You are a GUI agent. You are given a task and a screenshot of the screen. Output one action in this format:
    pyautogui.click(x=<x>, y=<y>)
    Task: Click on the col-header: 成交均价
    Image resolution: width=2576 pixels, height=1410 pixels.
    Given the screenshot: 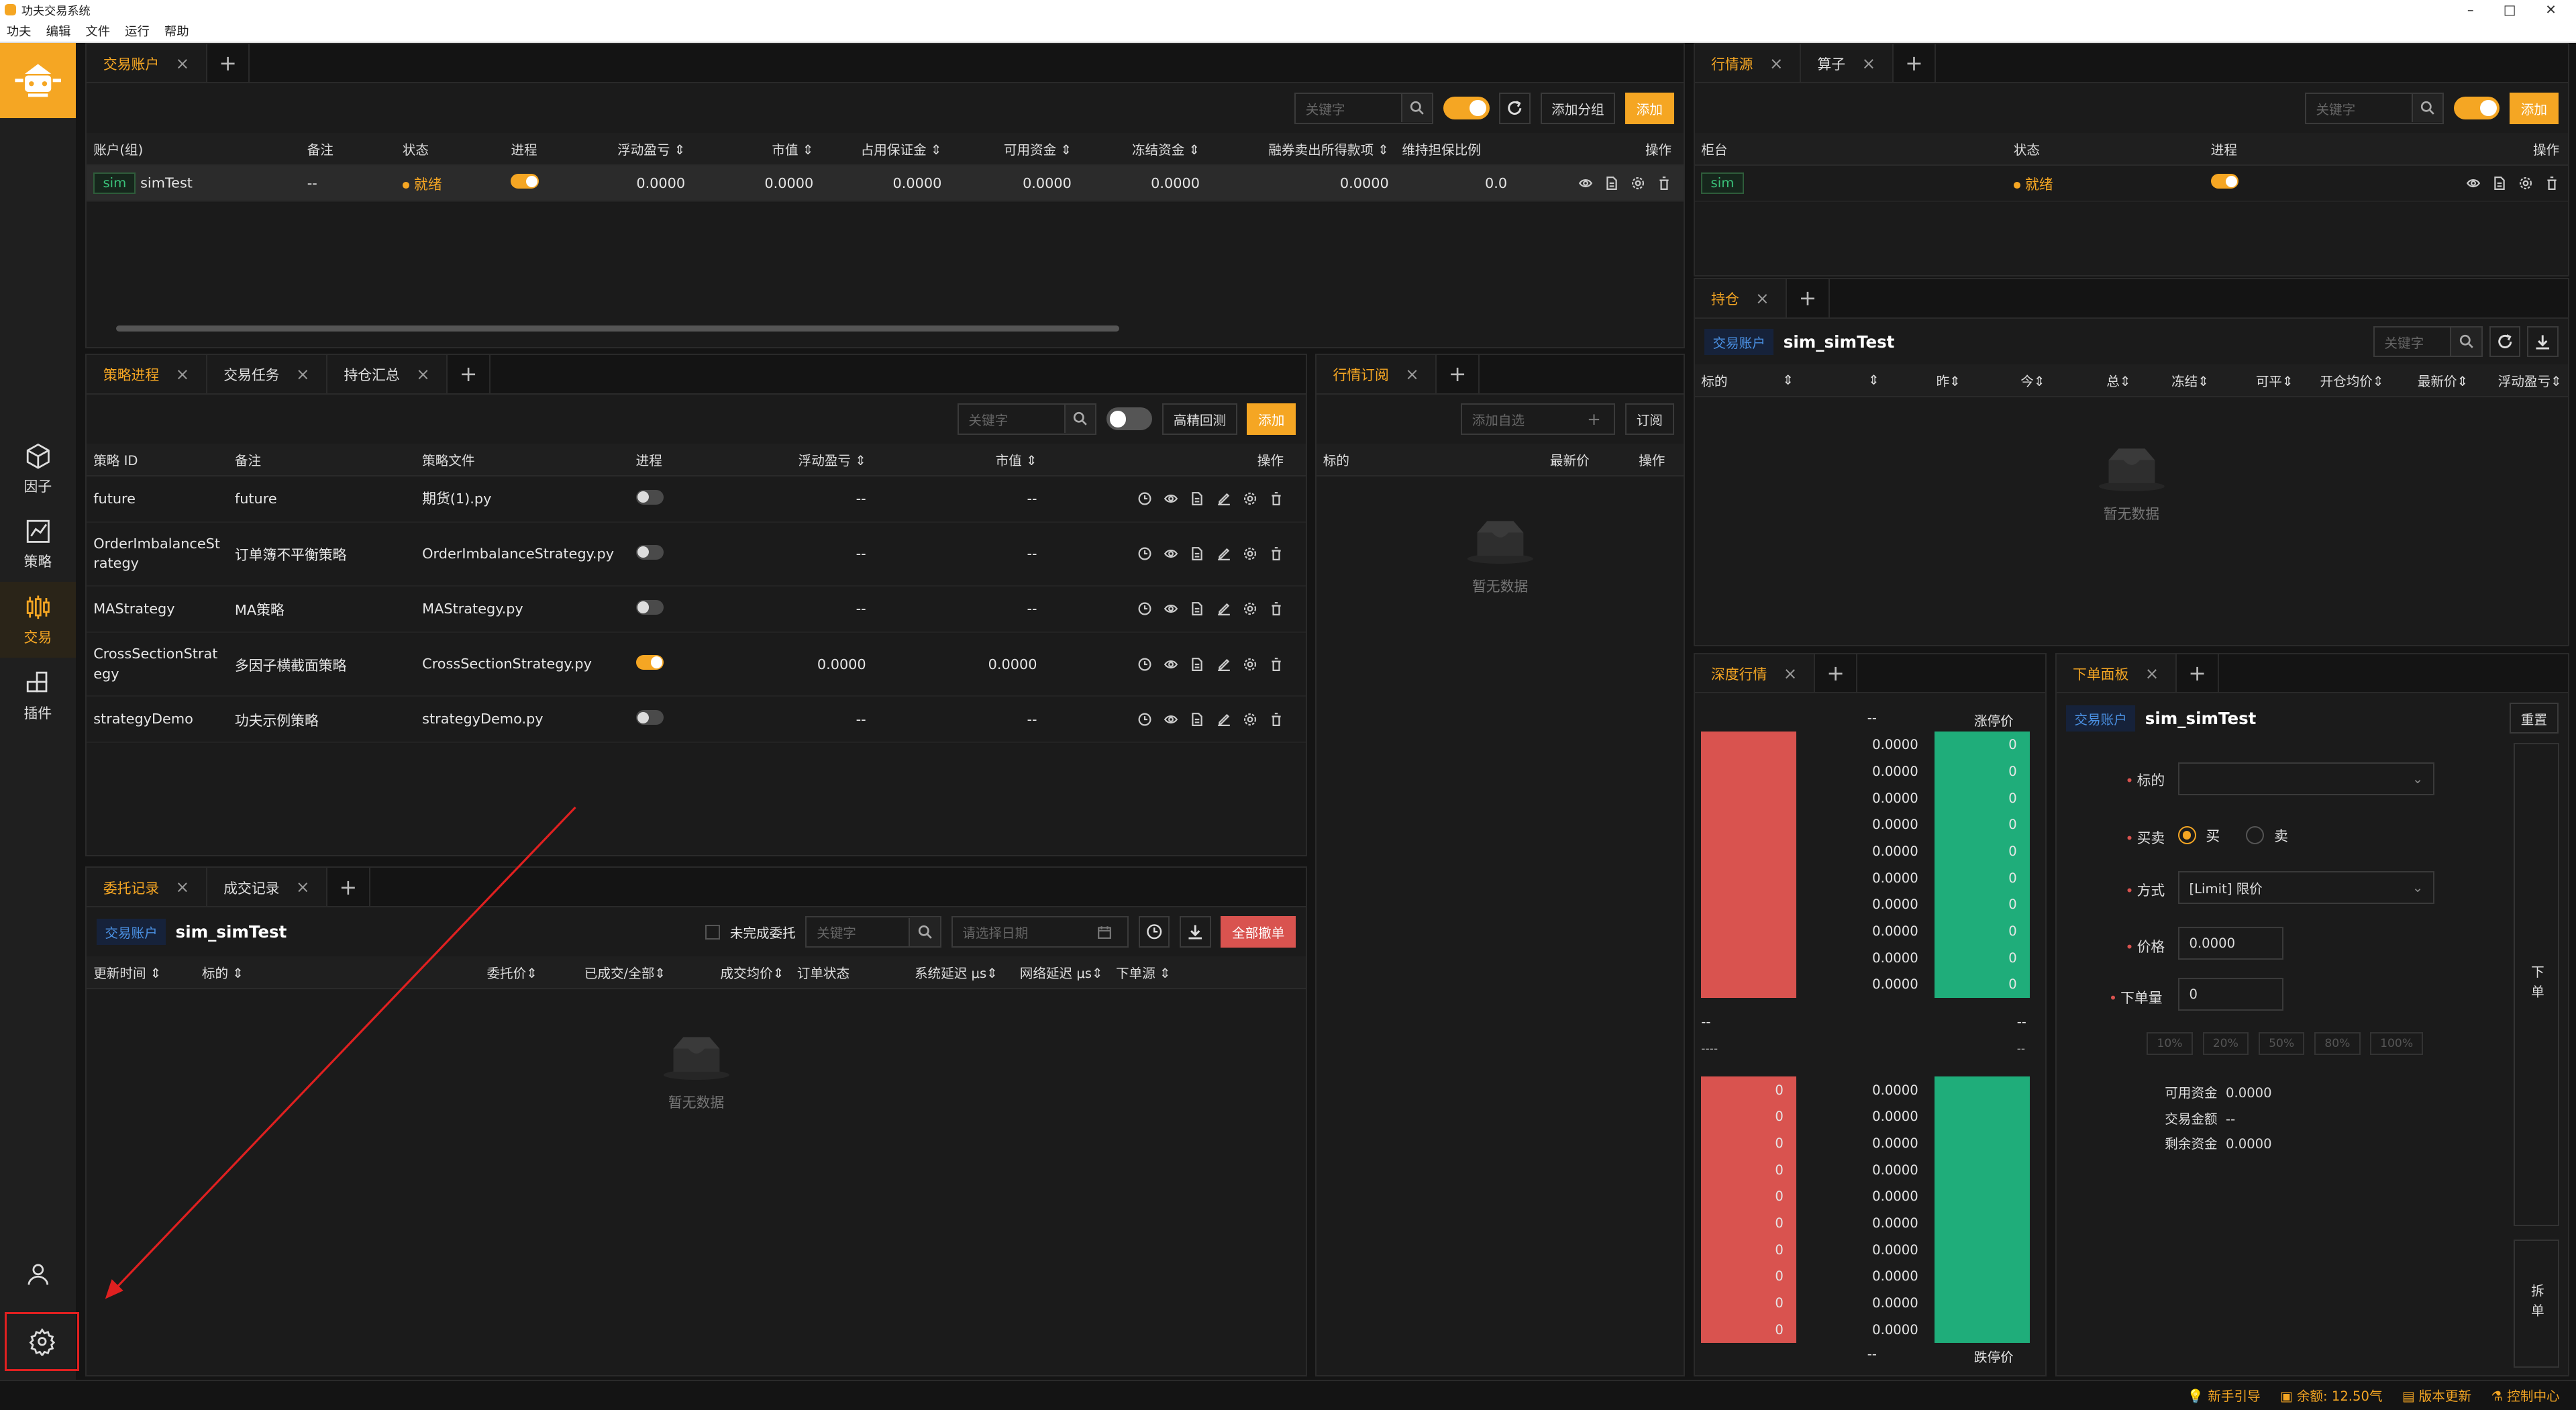 What is the action you would take?
    pyautogui.click(x=746, y=974)
    